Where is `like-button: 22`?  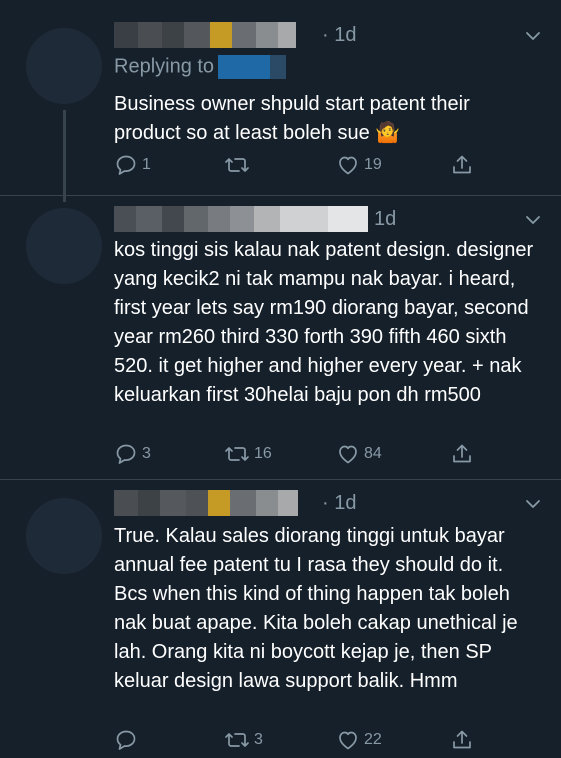
like-button: 22 is located at coordinates (359, 740).